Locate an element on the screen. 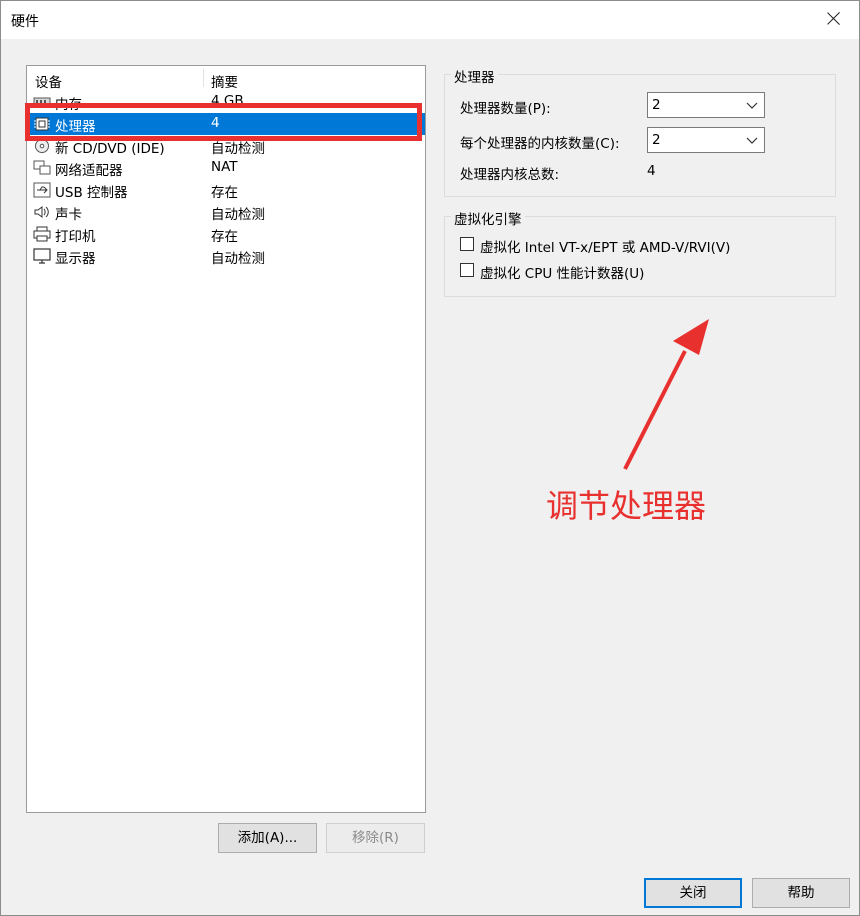 This screenshot has height=916, width=860. usb-icon is located at coordinates (42, 190).